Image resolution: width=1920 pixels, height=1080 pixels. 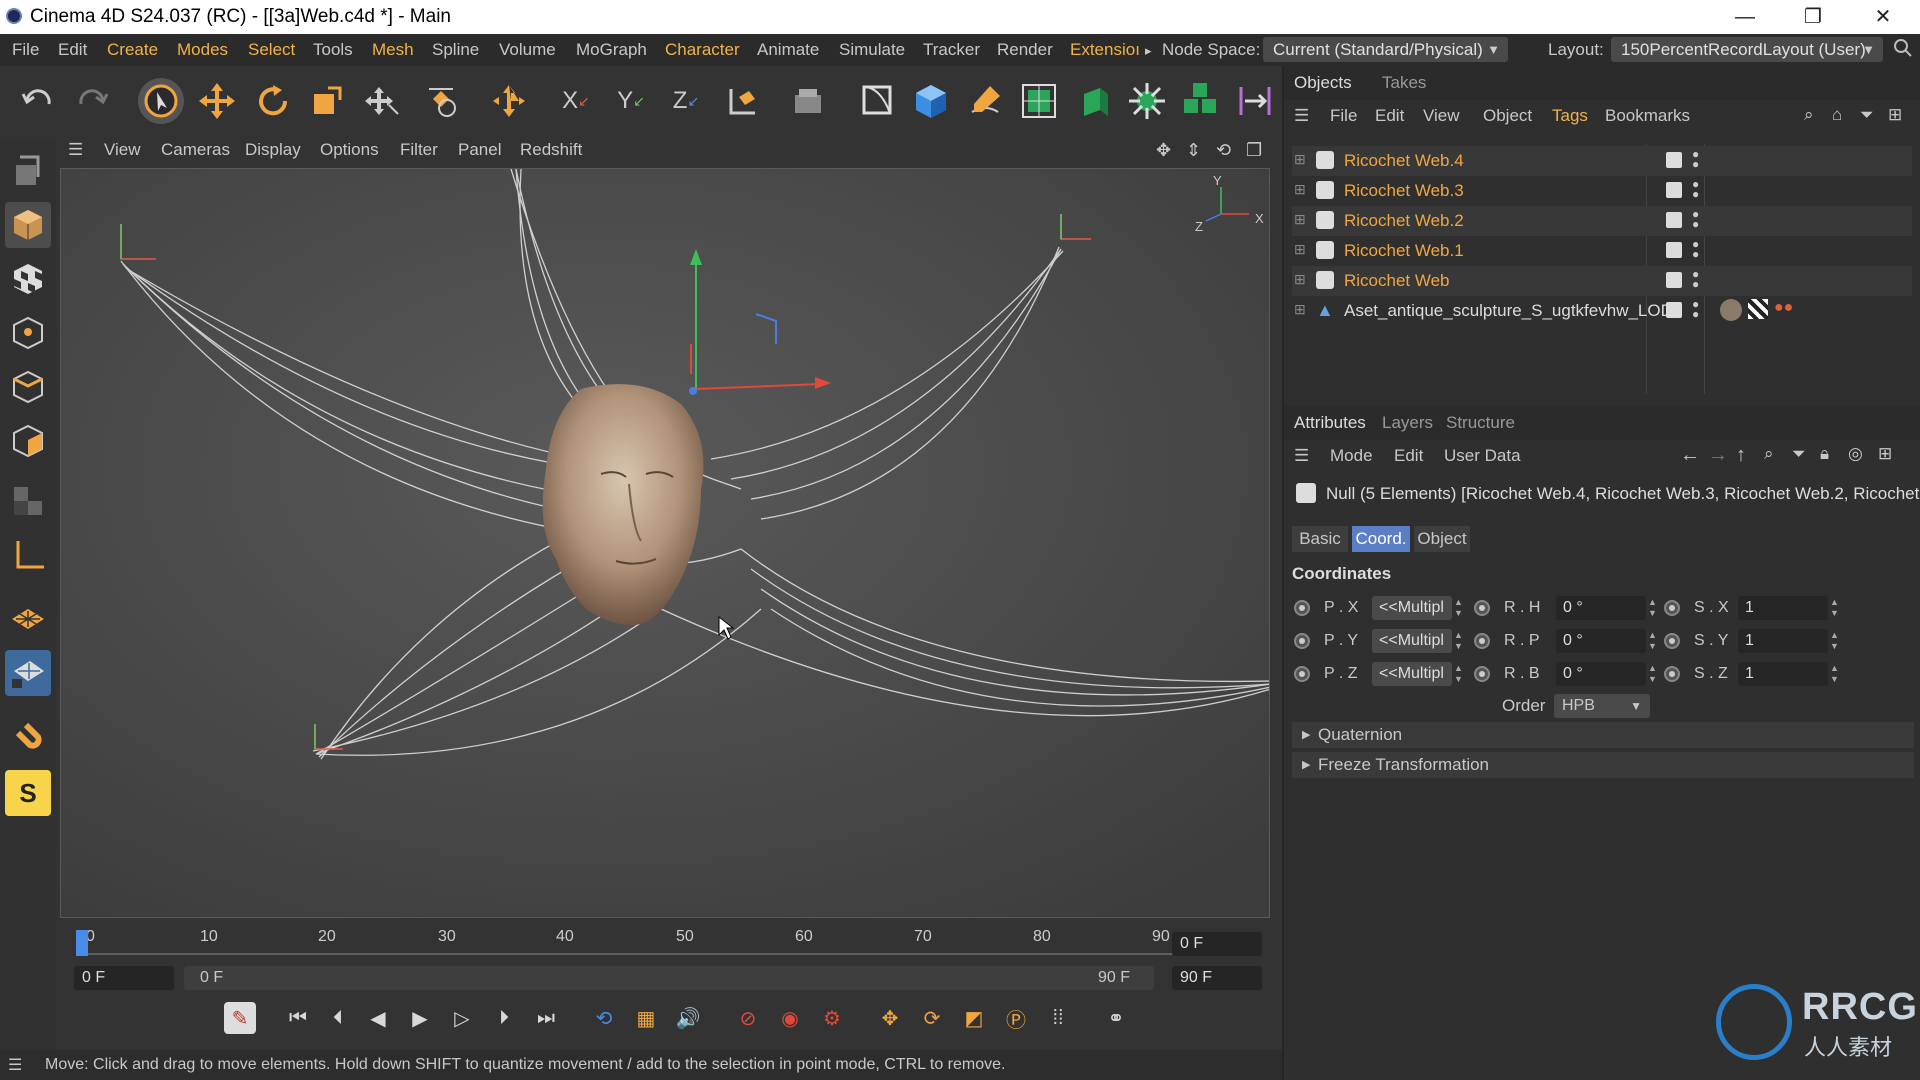 What do you see at coordinates (790, 1018) in the screenshot?
I see `autokey-icon: ◉` at bounding box center [790, 1018].